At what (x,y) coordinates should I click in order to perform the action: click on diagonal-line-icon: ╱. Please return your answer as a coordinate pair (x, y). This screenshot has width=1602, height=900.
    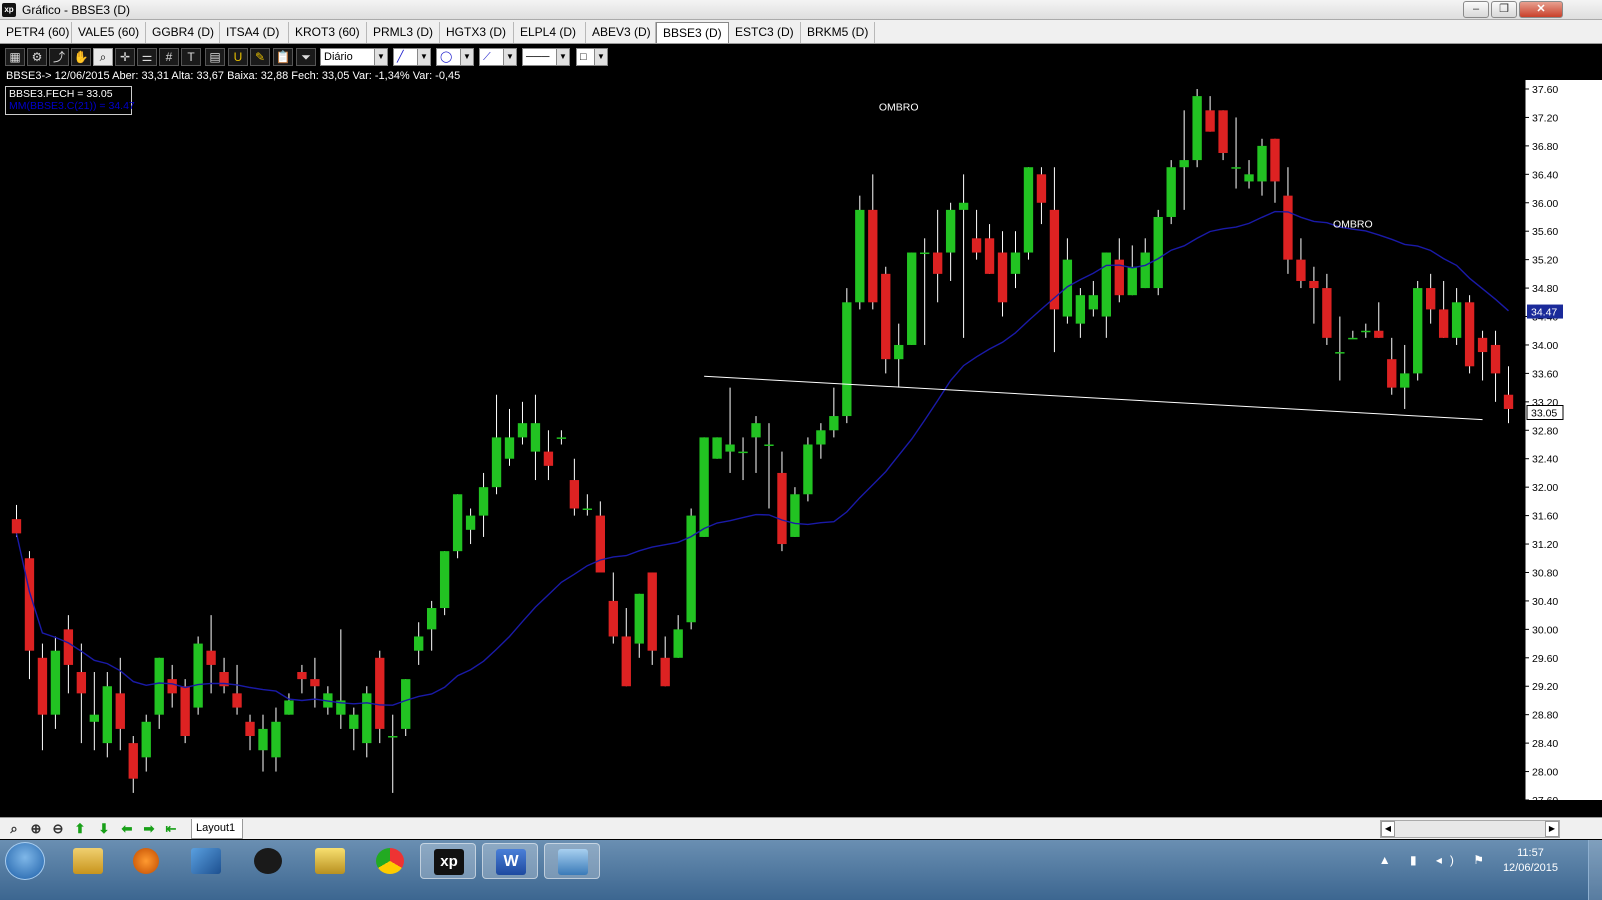
    Looking at the image, I should click on (400, 57).